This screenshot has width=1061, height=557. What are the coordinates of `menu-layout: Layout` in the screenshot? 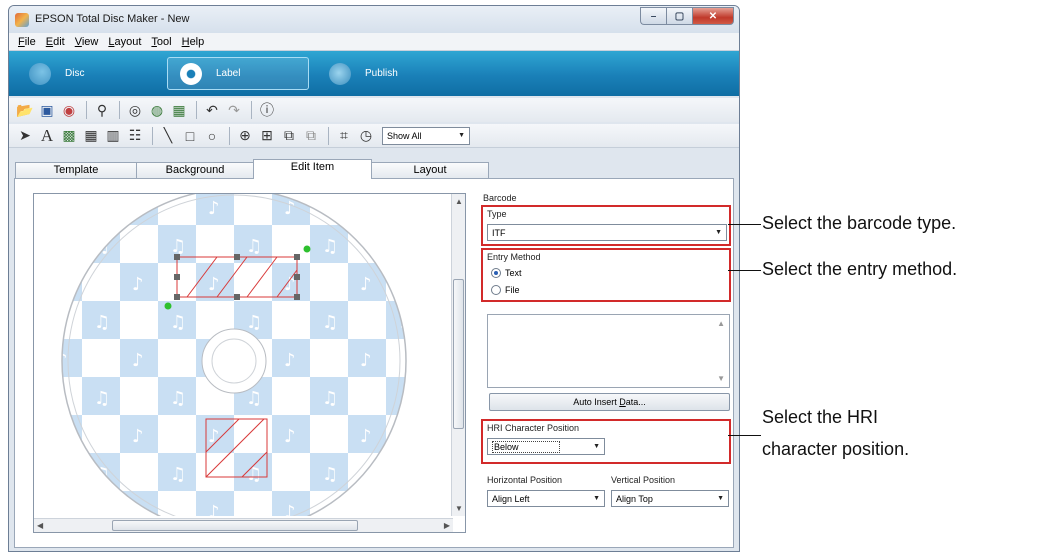 It's located at (124, 42).